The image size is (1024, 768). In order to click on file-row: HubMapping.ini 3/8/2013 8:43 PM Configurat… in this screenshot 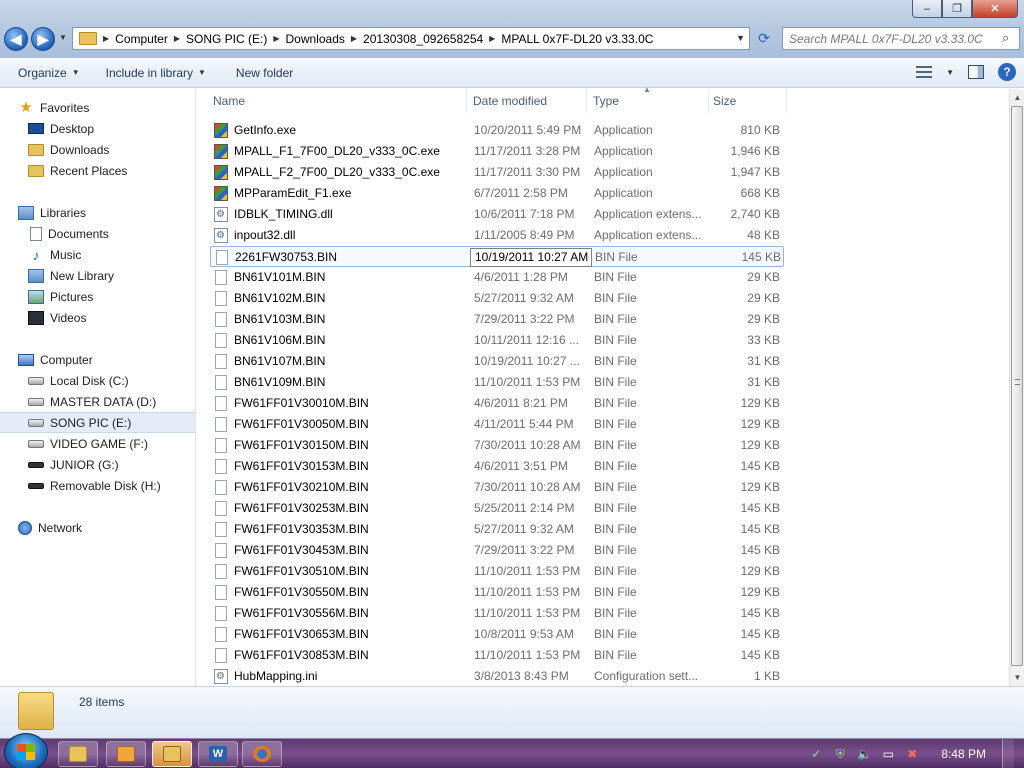, I will do `click(497, 676)`.